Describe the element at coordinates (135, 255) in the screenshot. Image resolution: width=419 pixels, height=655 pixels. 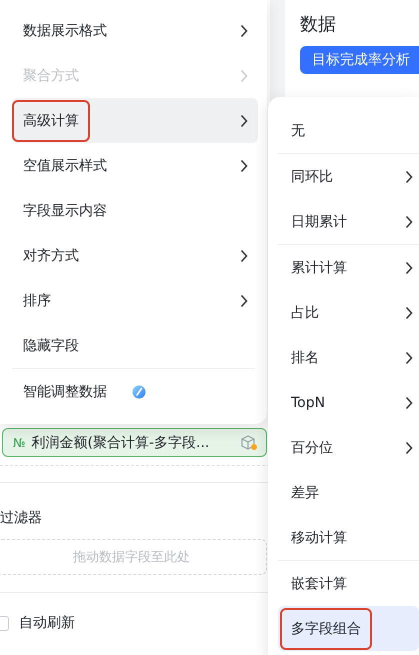
I see `menu-item: 对齐方式` at that location.